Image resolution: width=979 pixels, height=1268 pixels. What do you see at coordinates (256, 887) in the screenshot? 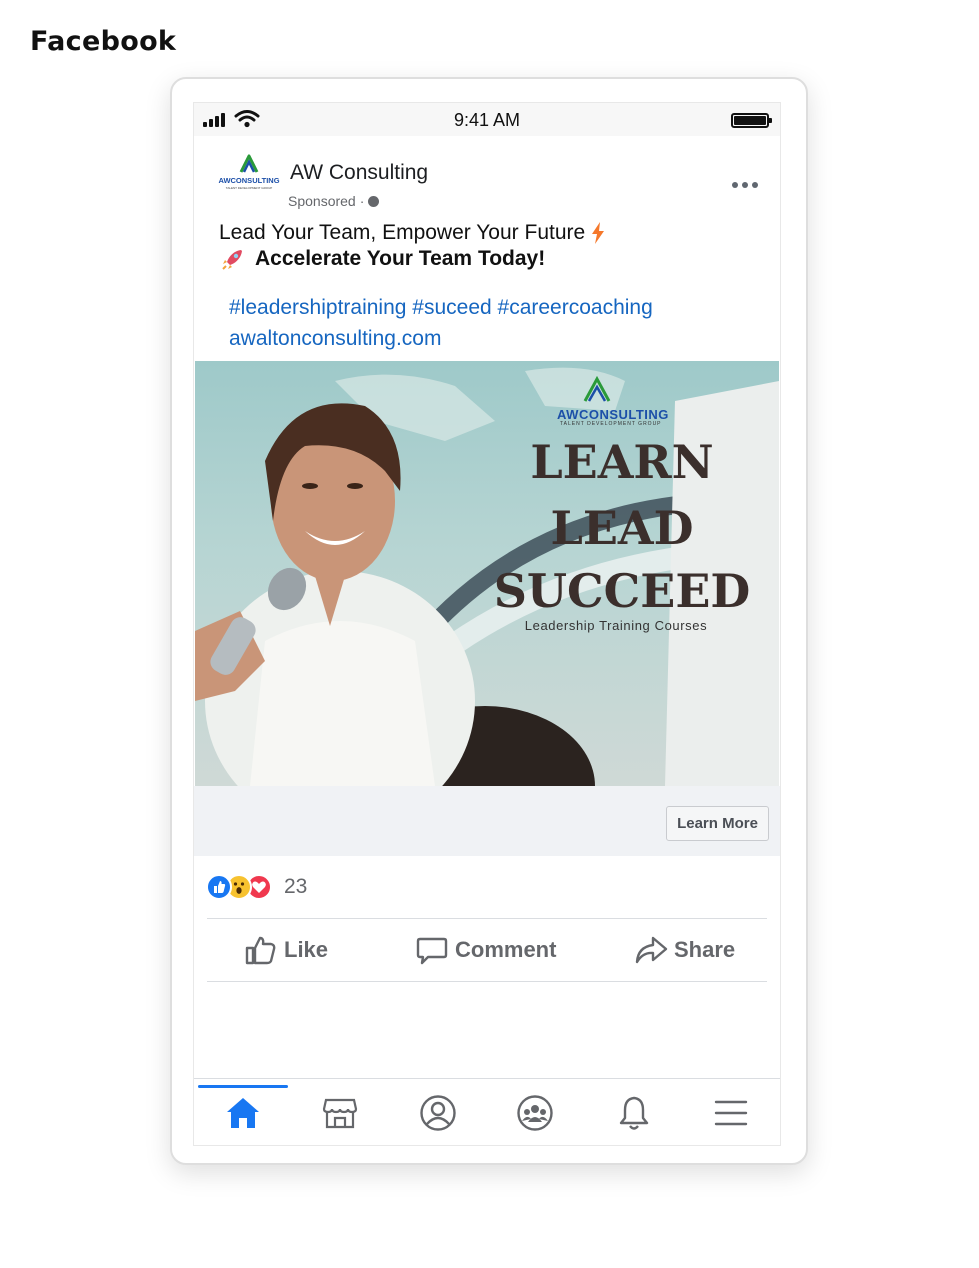
I see `reactions-summary: 23` at bounding box center [256, 887].